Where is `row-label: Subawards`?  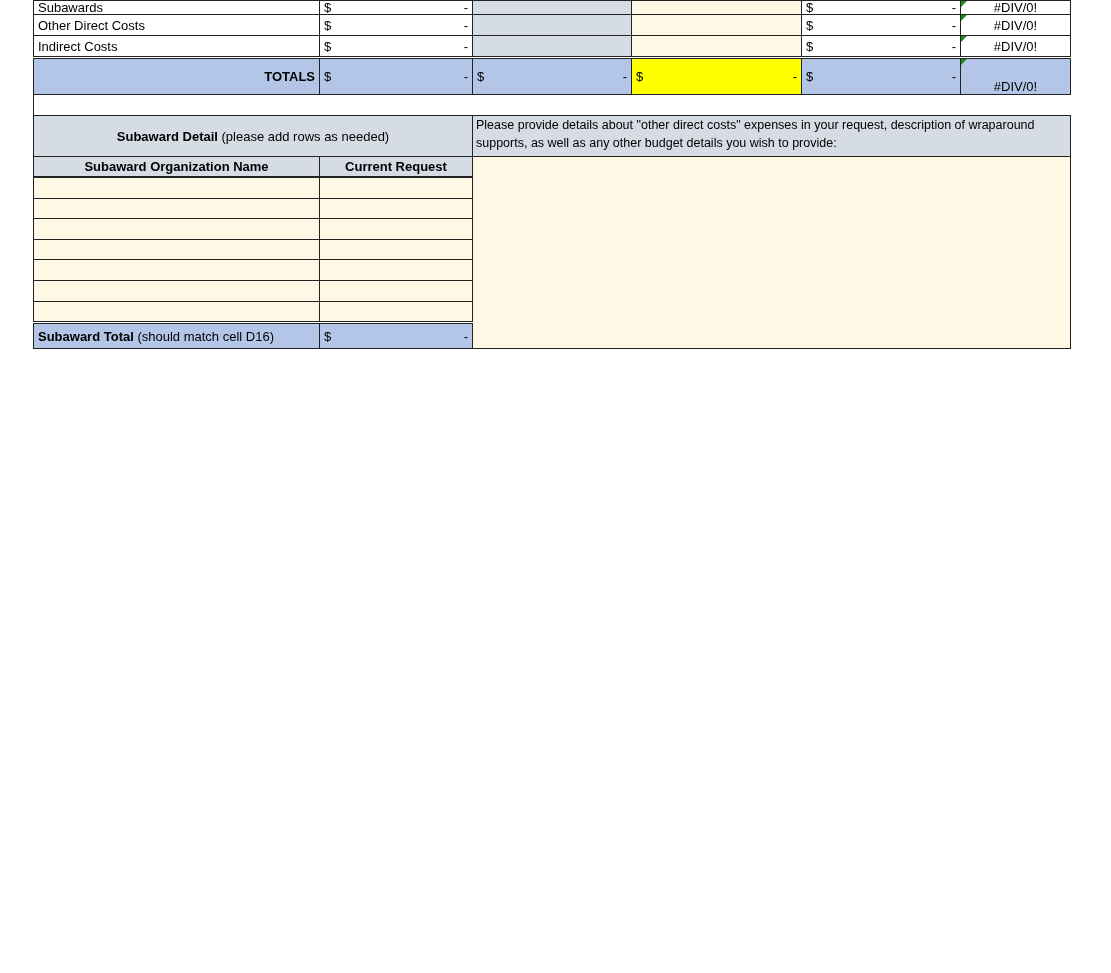
row-label: Subawards is located at coordinates (176, 7).